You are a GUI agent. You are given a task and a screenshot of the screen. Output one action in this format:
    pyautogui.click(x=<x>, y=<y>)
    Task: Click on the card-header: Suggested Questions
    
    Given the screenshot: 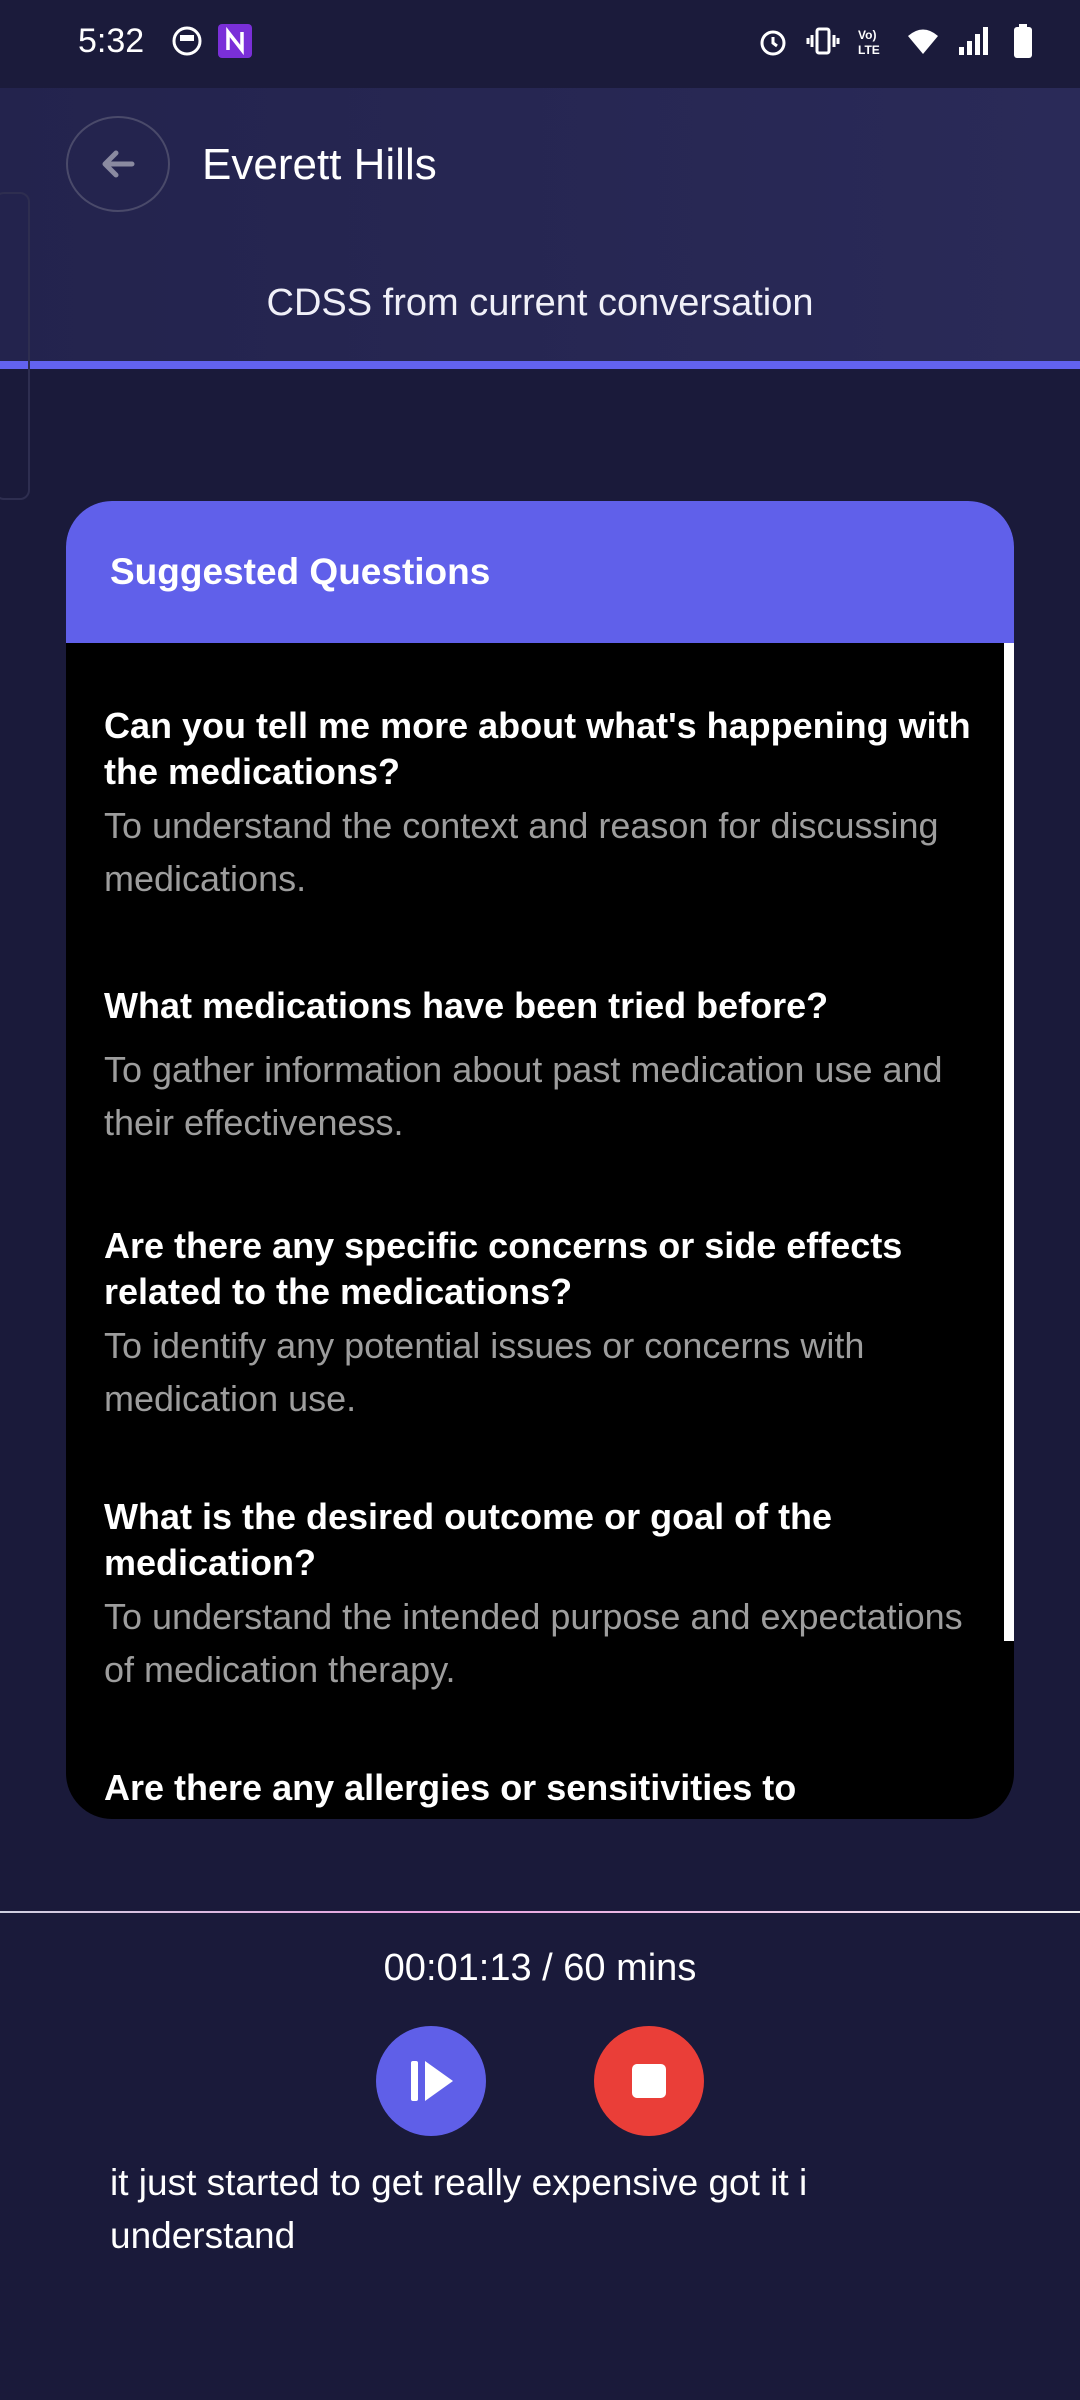 What is the action you would take?
    pyautogui.click(x=540, y=572)
    